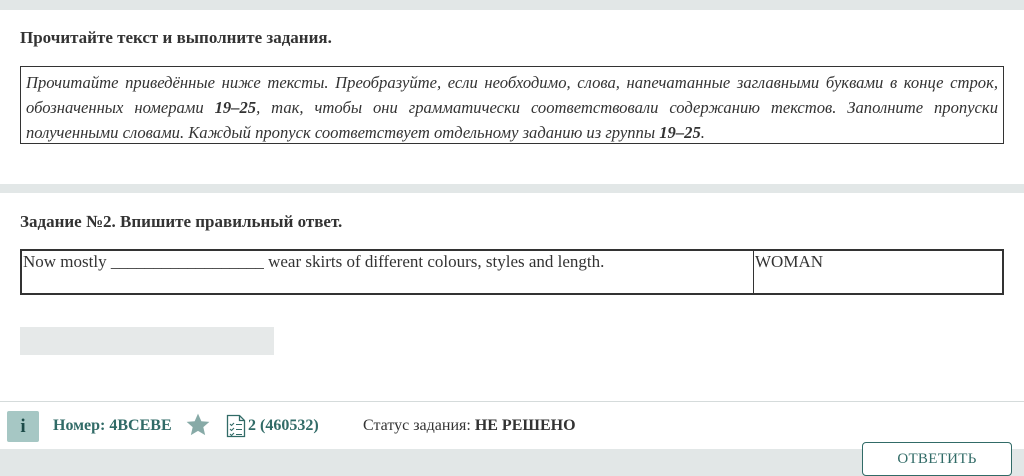  I want to click on answer-input, so click(147, 341).